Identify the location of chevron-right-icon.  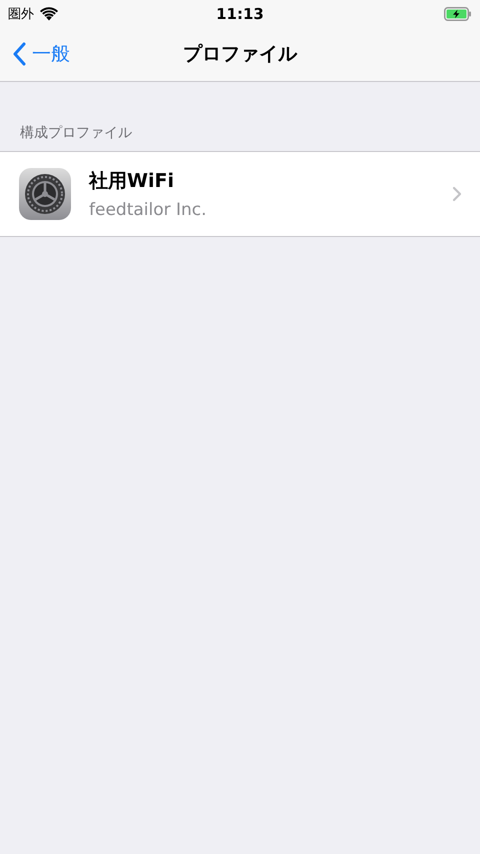
(457, 194).